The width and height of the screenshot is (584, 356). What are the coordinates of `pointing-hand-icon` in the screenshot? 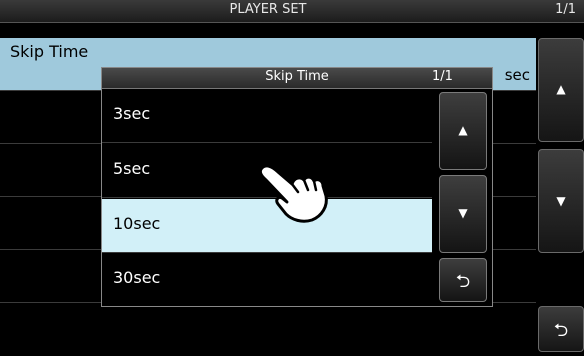 It's located at (293, 193).